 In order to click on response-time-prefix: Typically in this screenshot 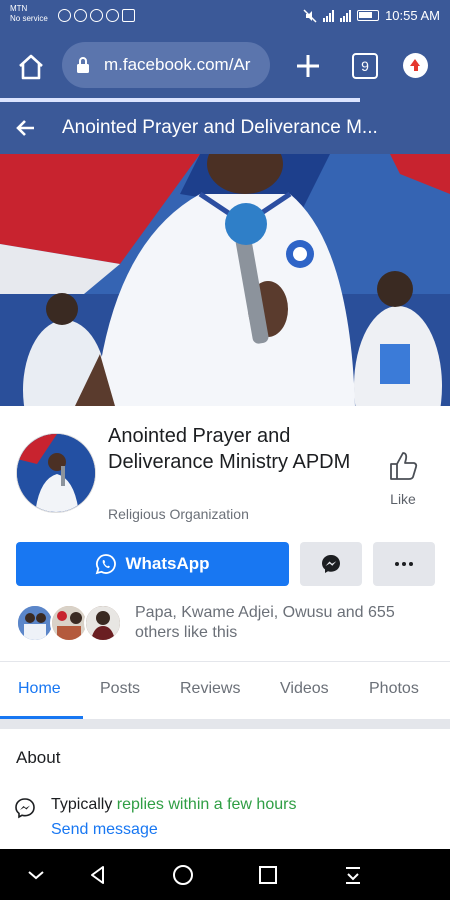, I will do `click(84, 804)`.